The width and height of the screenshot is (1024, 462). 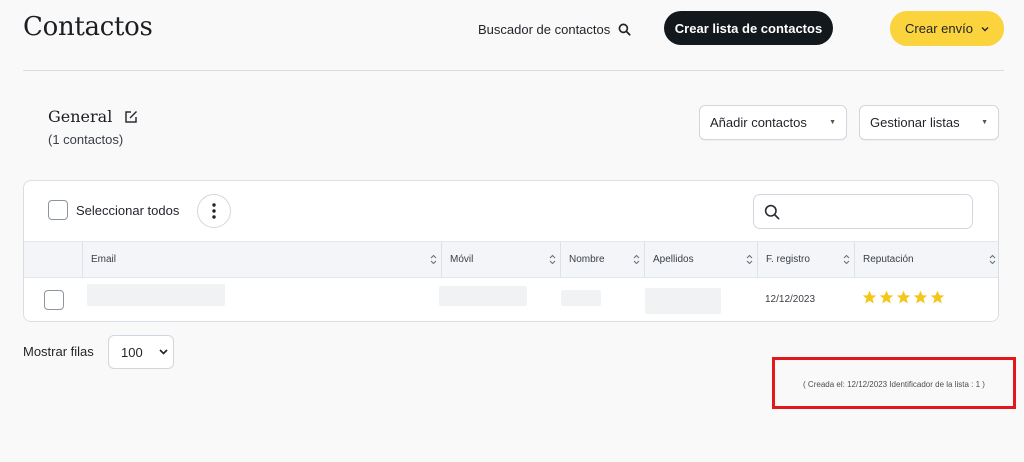 What do you see at coordinates (877, 211) in the screenshot?
I see `table-search-input` at bounding box center [877, 211].